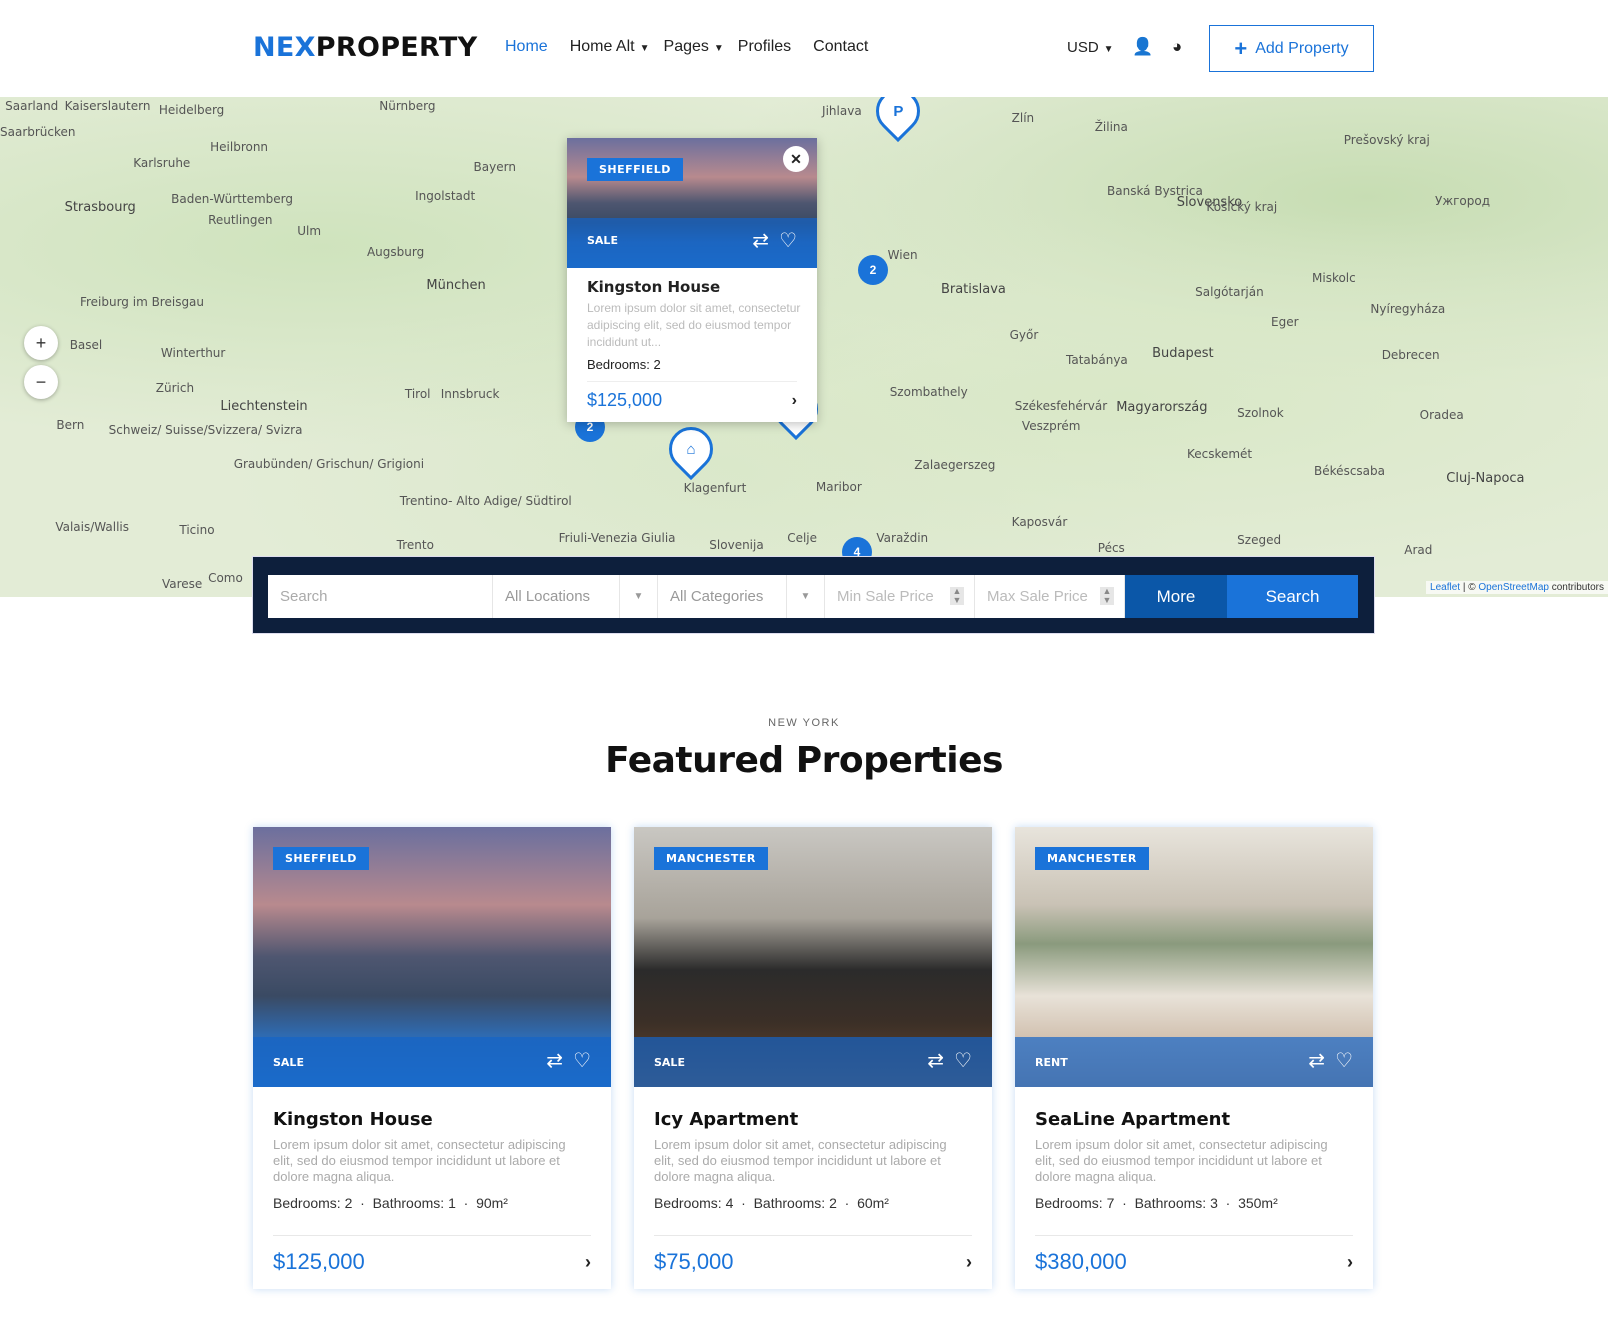 Image resolution: width=1608 pixels, height=1322 pixels. What do you see at coordinates (575, 596) in the screenshot?
I see `location-select: All Locations ▼` at bounding box center [575, 596].